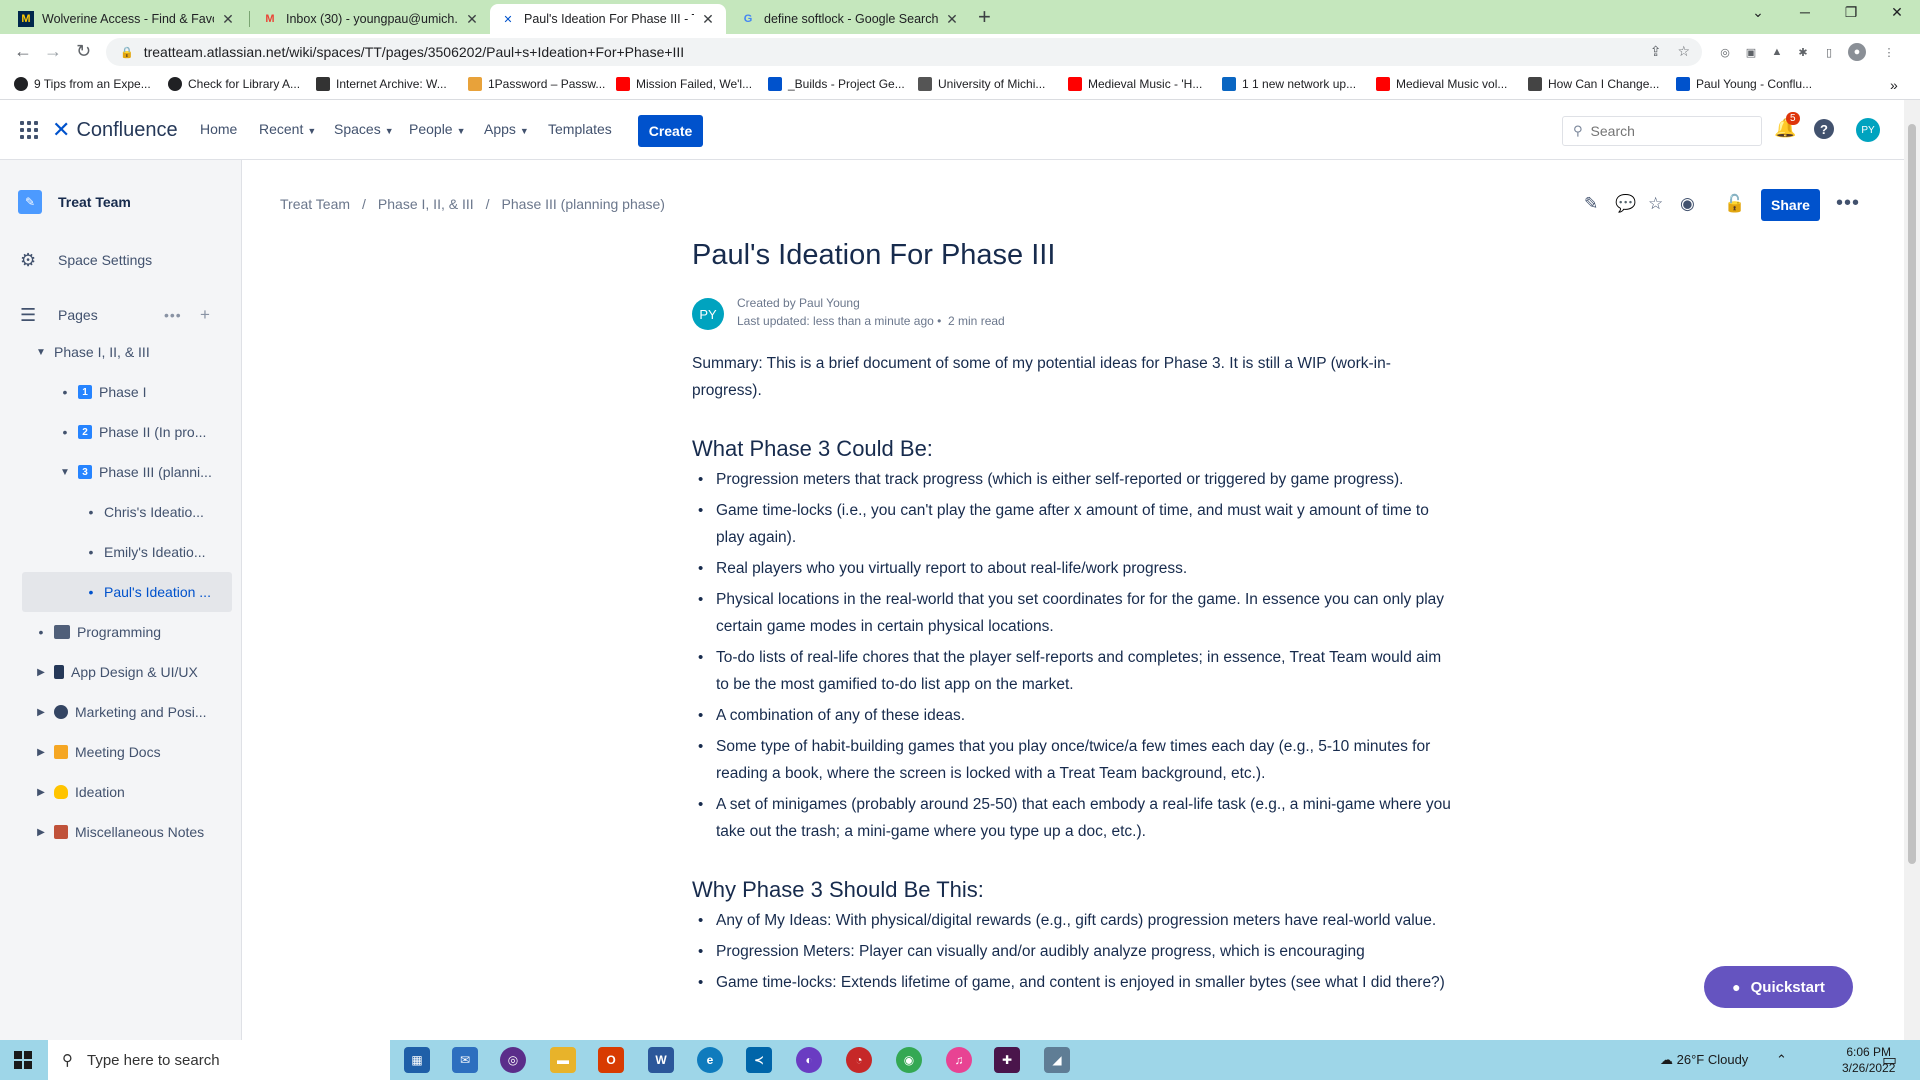 The image size is (1920, 1080). I want to click on tab-pauls-ideation: ✕ Paul's Ideation For Phase III - Tre ✕, so click(608, 19).